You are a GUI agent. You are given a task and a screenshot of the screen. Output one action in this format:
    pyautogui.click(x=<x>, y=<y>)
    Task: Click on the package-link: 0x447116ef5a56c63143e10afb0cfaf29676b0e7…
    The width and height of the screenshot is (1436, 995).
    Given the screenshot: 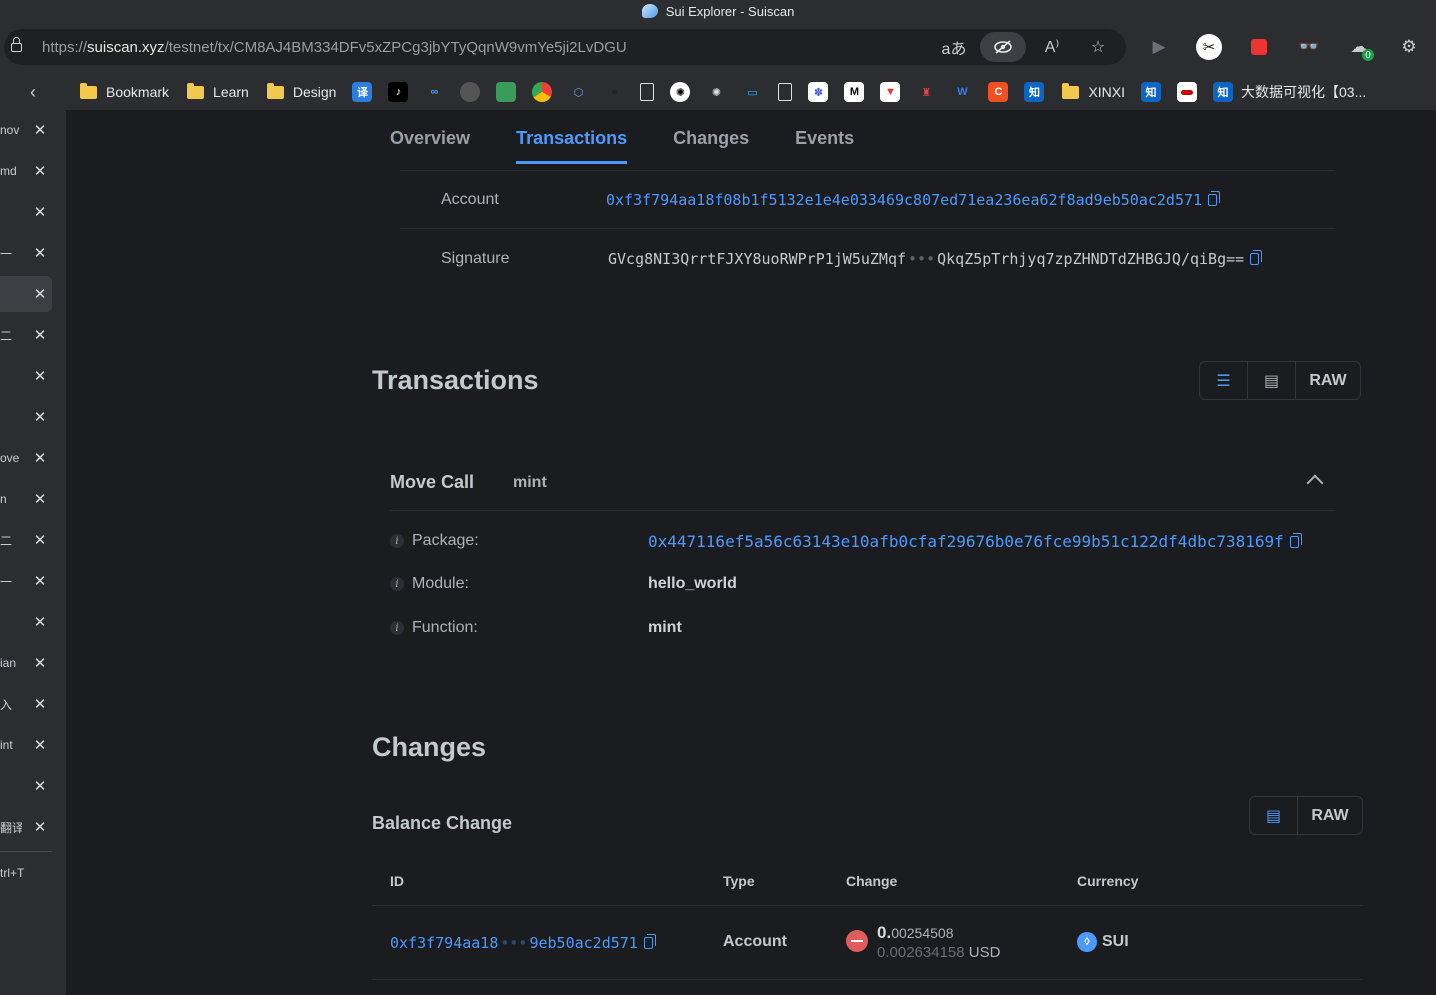 What is the action you would take?
    pyautogui.click(x=966, y=541)
    